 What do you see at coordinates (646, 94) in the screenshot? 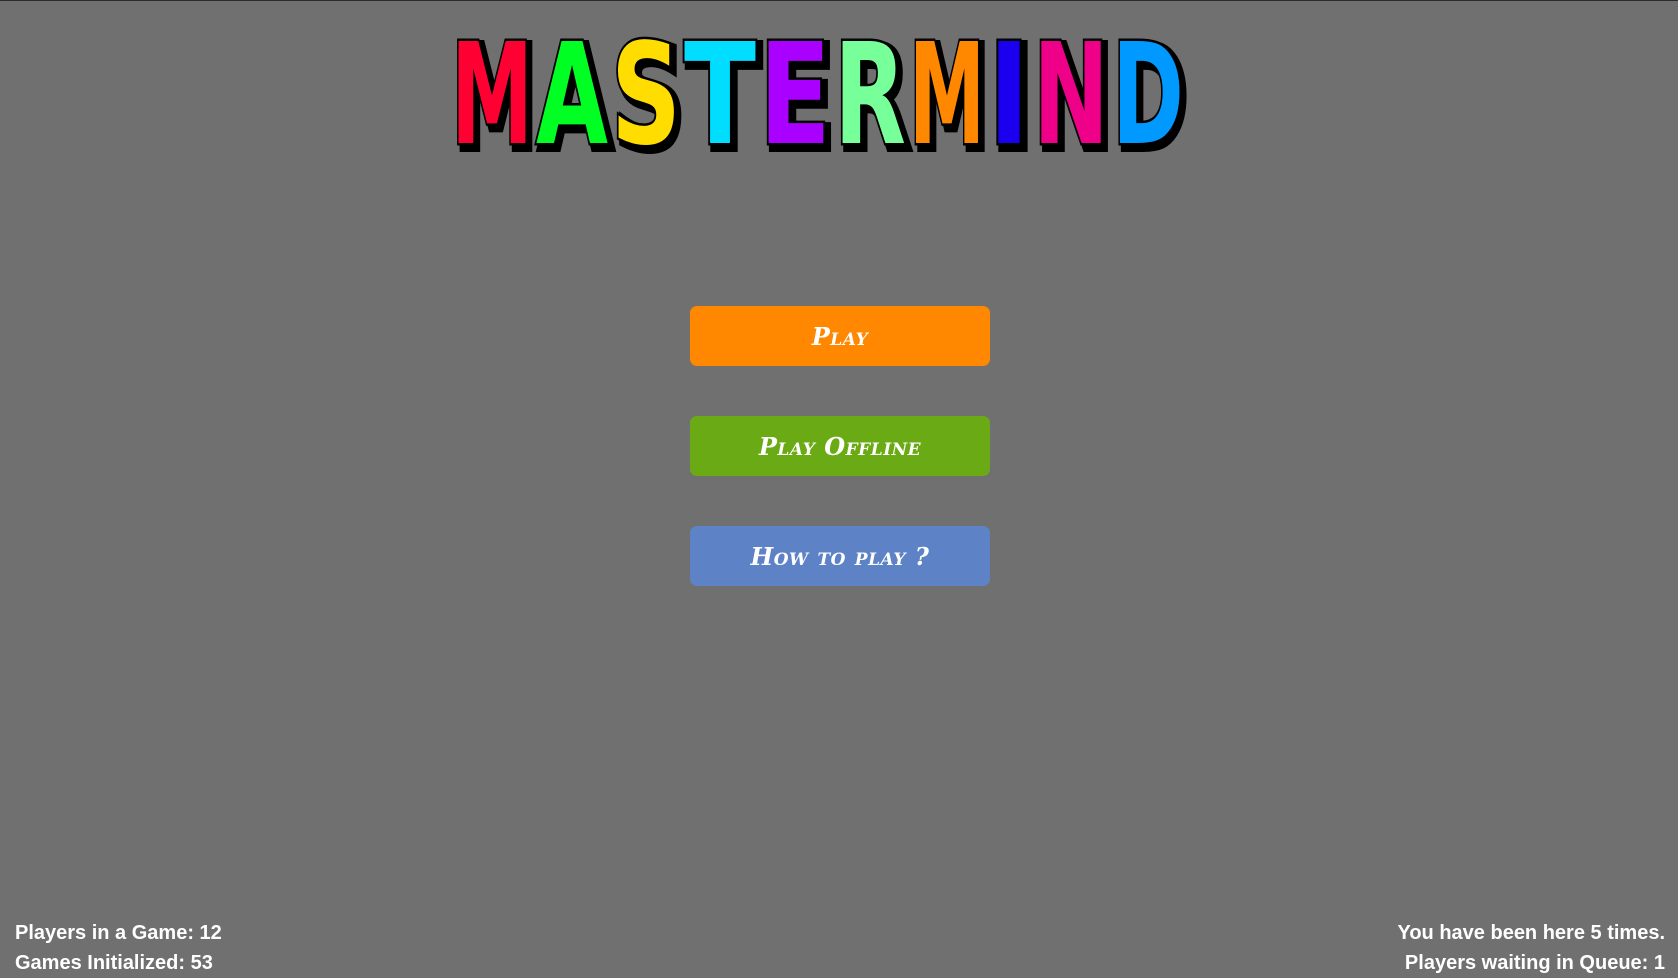
I see `svg-text: S` at bounding box center [646, 94].